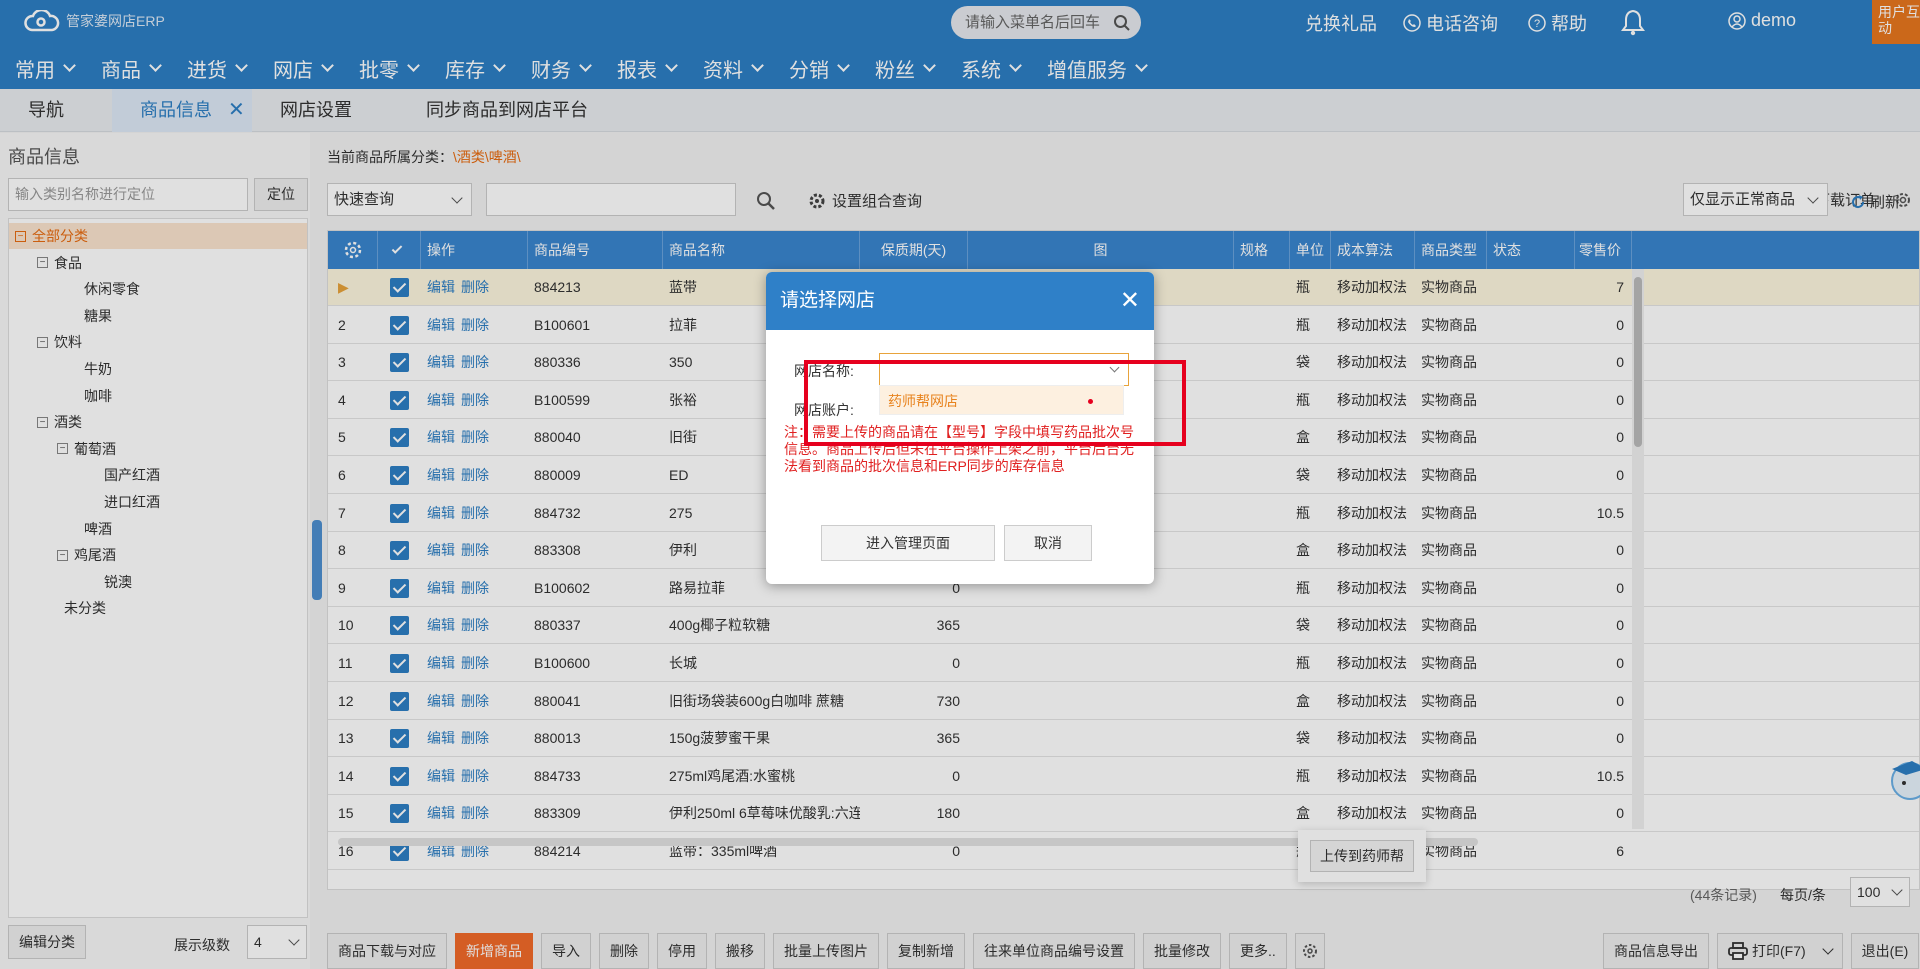 The height and width of the screenshot is (969, 1920). Describe the element at coordinates (1048, 543) in the screenshot. I see `cancel-button: 取消` at that location.